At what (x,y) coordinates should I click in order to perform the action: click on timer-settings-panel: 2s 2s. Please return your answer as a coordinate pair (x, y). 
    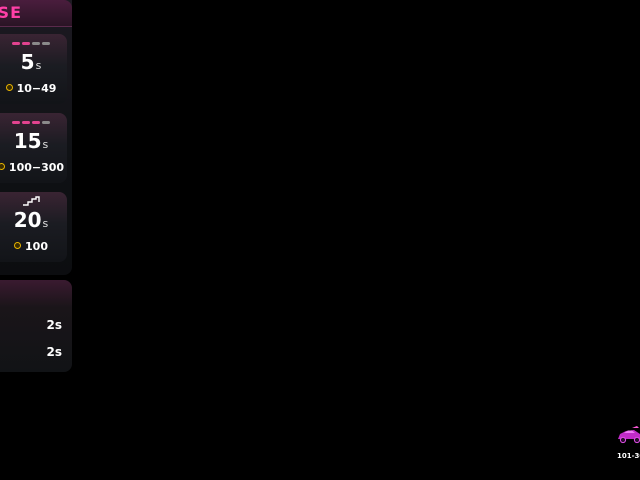
    Looking at the image, I should click on (36, 326).